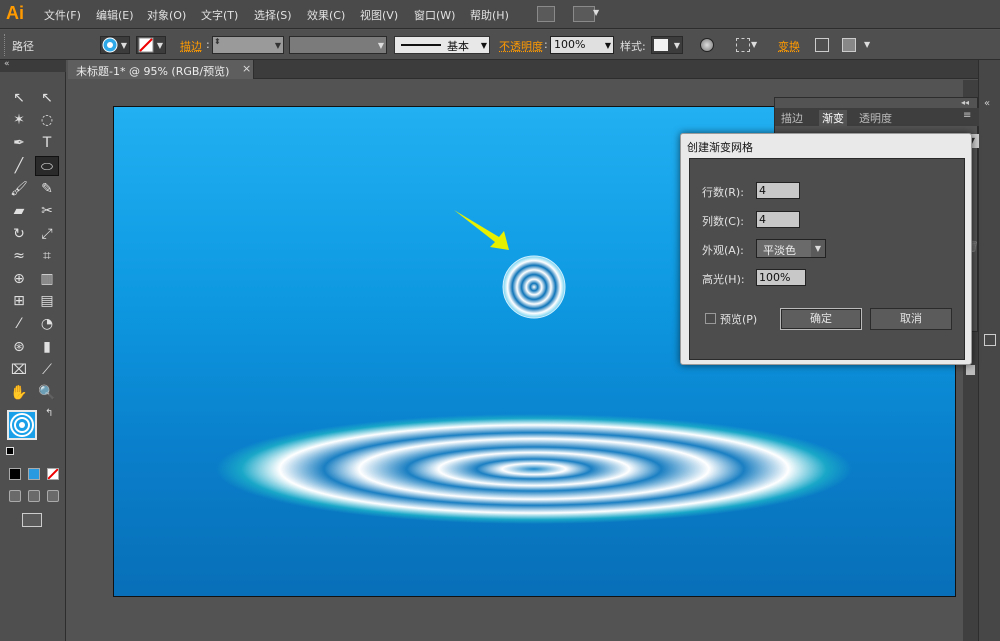 Image resolution: width=1000 pixels, height=641 pixels. Describe the element at coordinates (32, 520) in the screenshot. I see `screen-mode-icon` at that location.